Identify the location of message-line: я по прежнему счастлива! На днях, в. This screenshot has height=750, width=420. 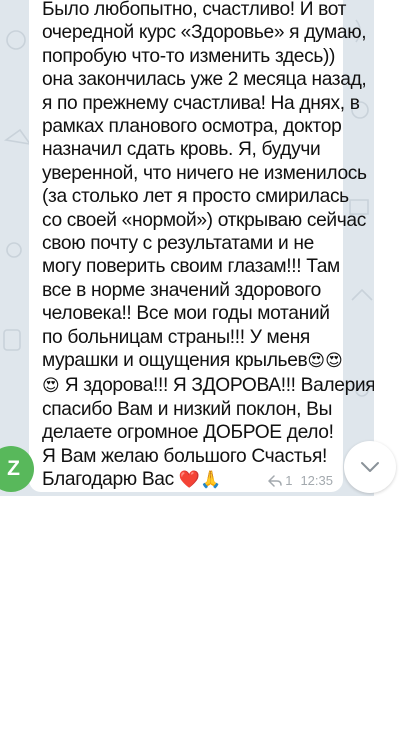
(201, 103).